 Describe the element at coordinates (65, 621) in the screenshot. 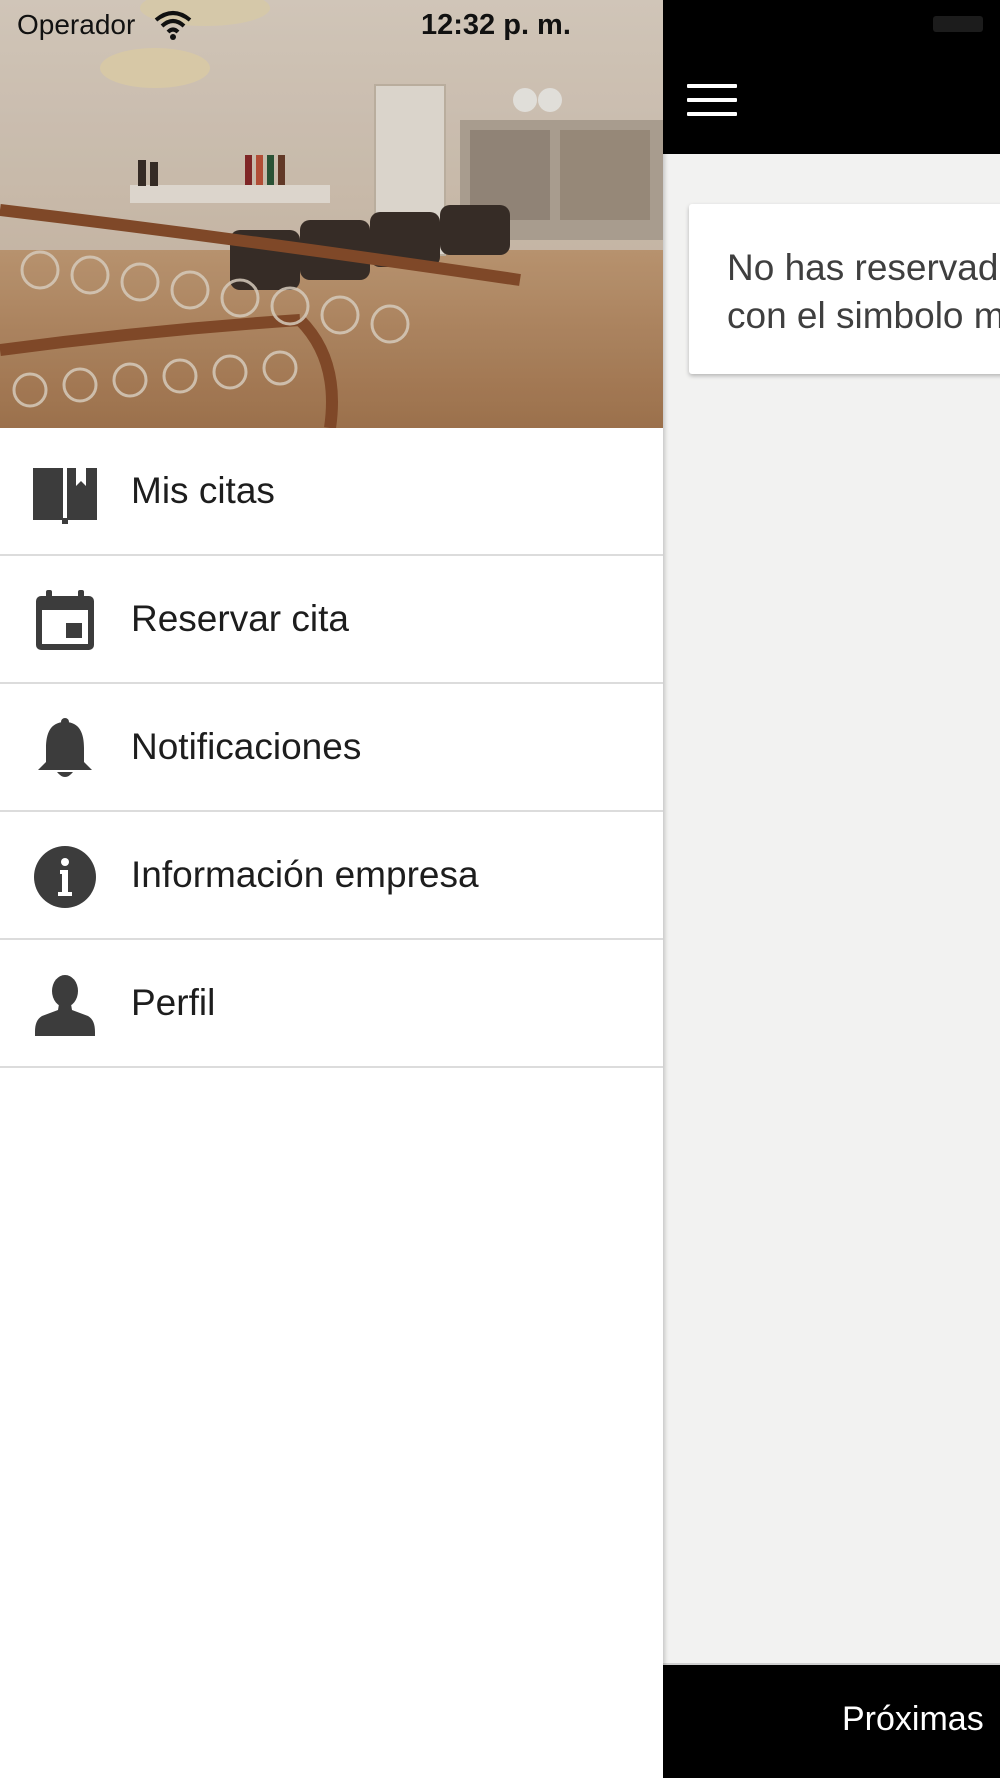

I see `calendar-icon` at that location.